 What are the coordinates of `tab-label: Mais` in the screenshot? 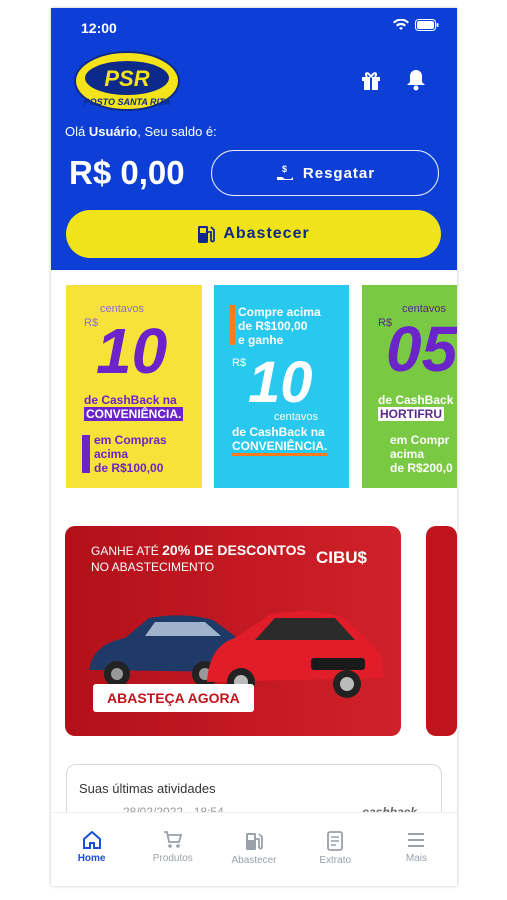 It's located at (416, 858).